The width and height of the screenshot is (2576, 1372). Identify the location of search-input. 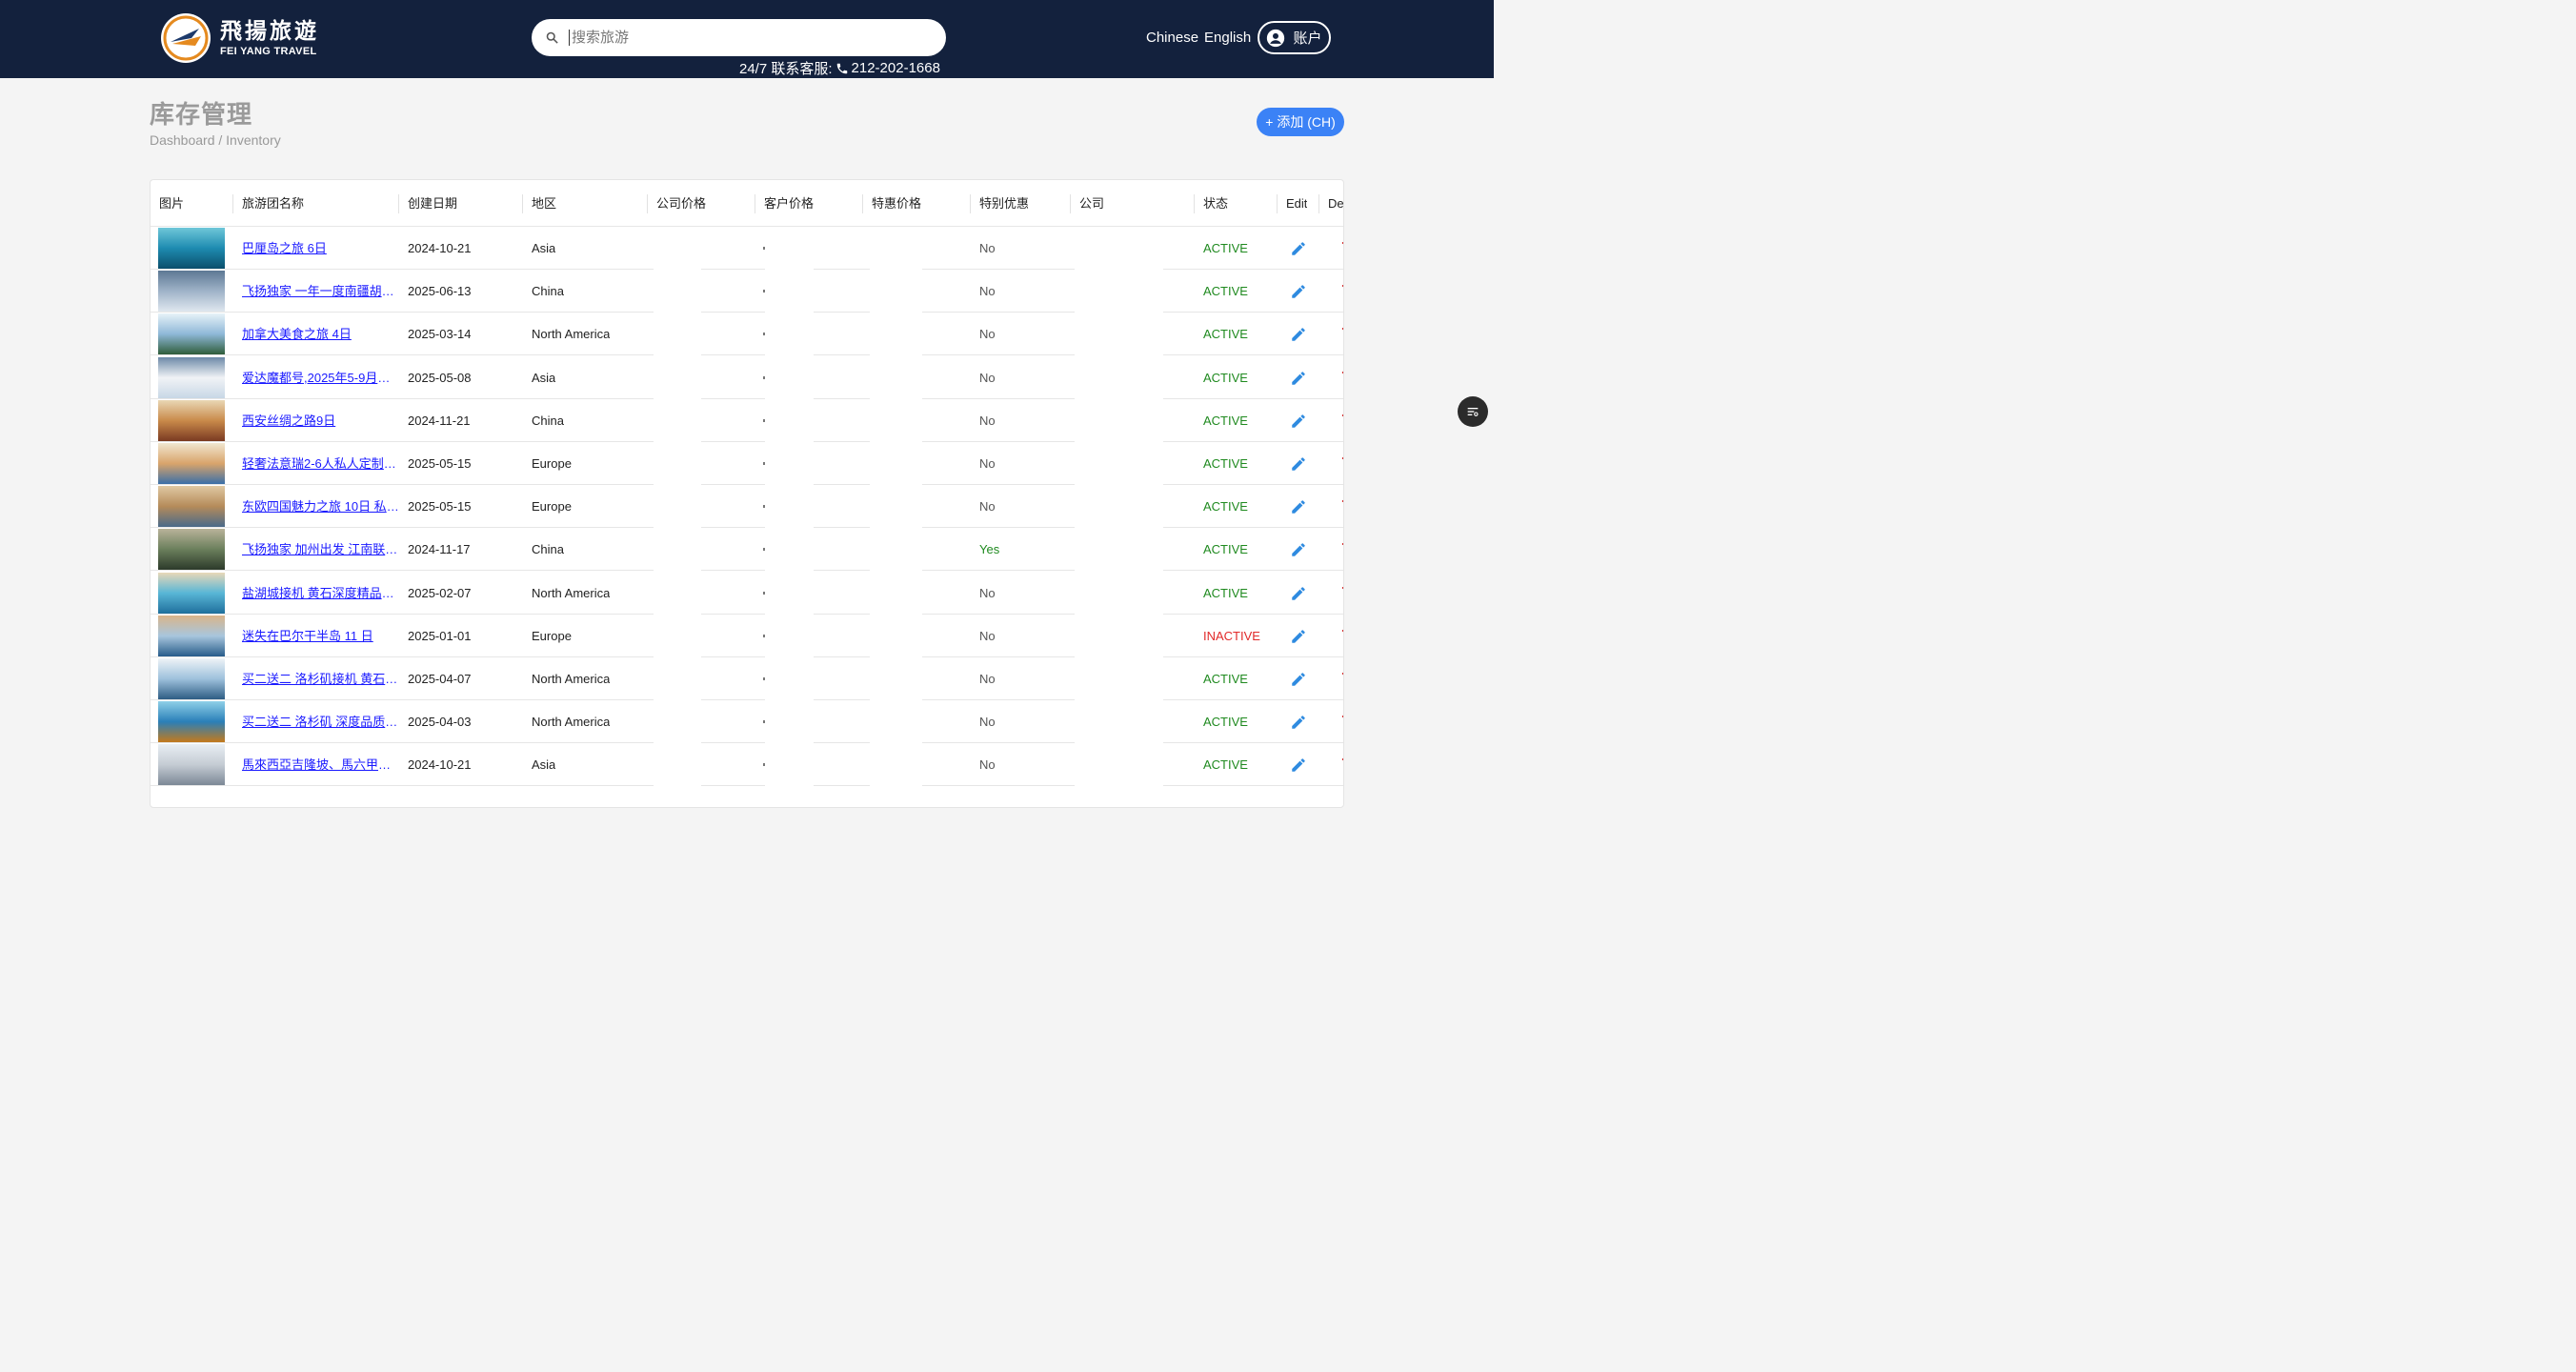
(745, 38).